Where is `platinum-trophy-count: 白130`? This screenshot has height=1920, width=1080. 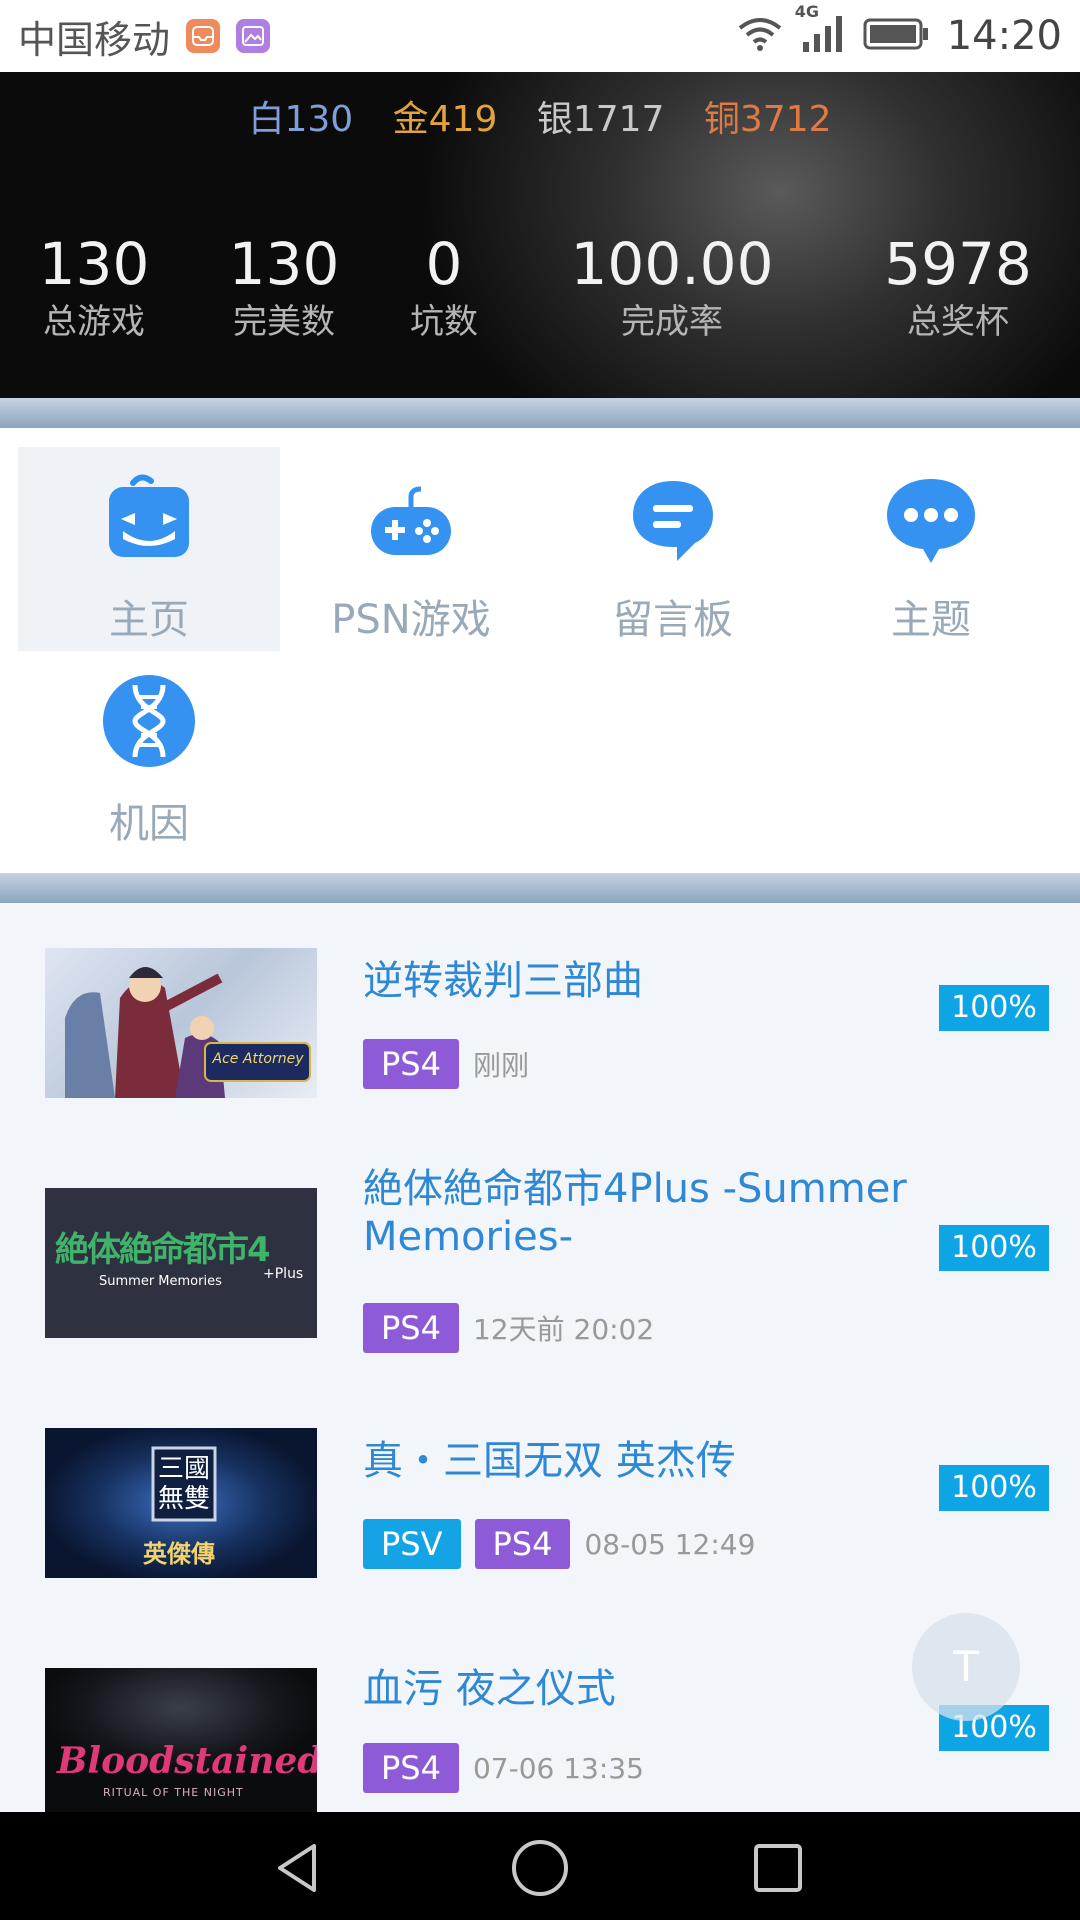 platinum-trophy-count: 白130 is located at coordinates (301, 119).